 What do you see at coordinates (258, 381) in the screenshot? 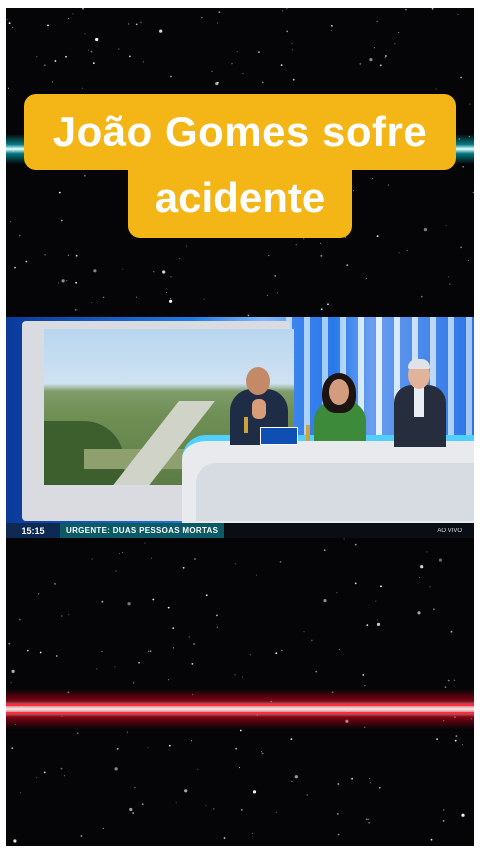
I see `anchor-1-head` at bounding box center [258, 381].